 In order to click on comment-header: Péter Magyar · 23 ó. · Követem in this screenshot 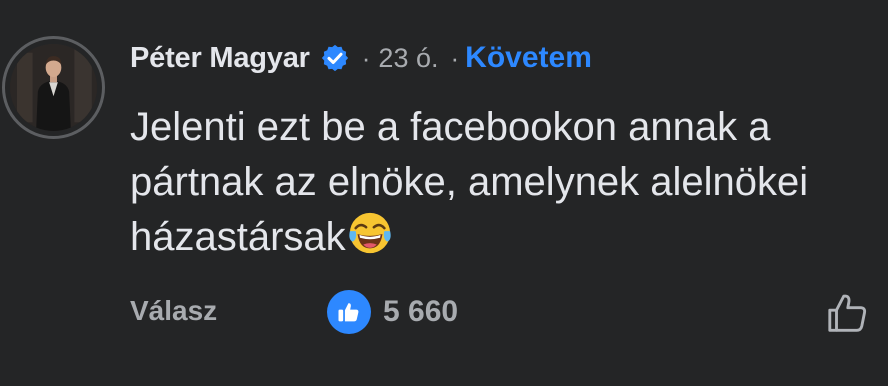, I will do `click(361, 58)`.